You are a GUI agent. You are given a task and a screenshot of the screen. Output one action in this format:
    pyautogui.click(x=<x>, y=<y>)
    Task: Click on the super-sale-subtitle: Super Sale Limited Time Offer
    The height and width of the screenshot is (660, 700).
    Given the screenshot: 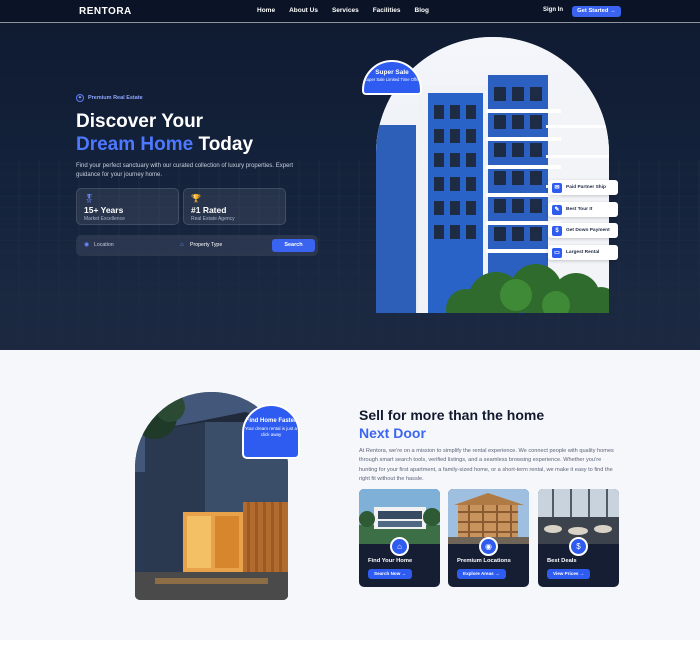 What is the action you would take?
    pyautogui.click(x=392, y=79)
    